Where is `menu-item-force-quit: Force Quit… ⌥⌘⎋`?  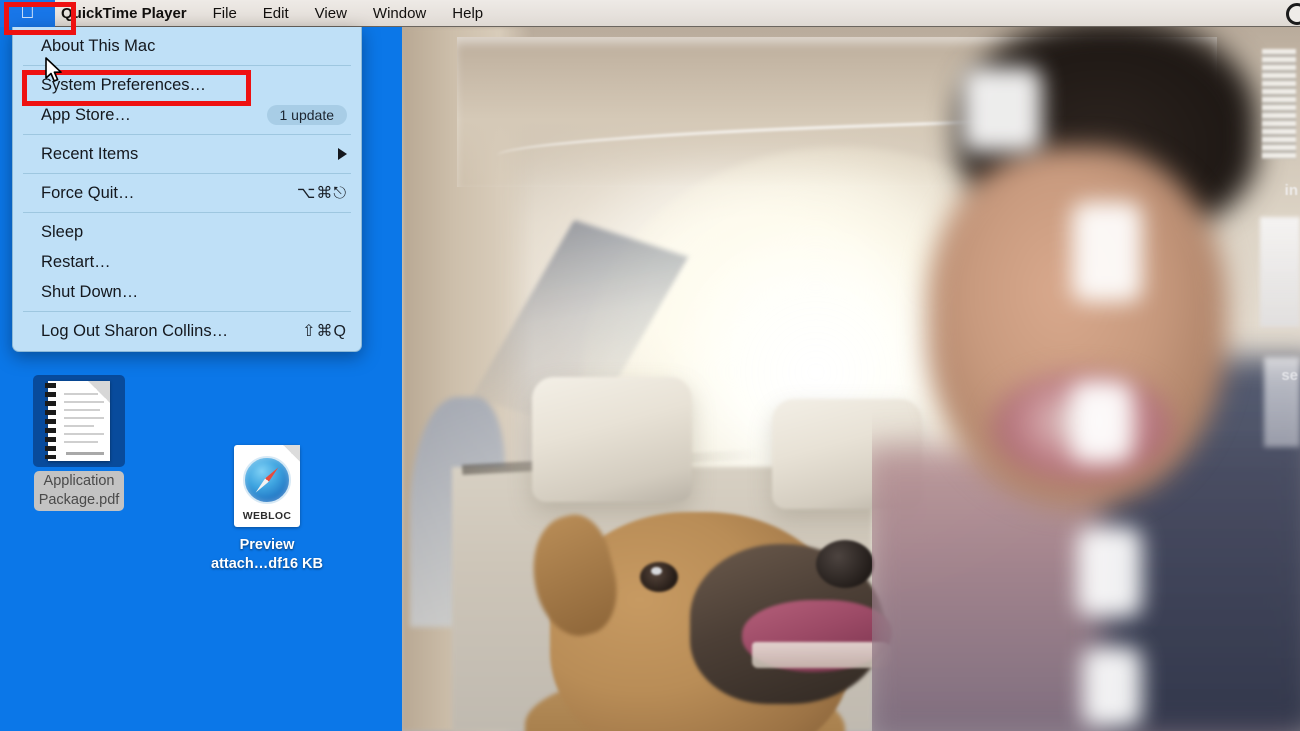 menu-item-force-quit: Force Quit… ⌥⌘⎋ is located at coordinates (187, 193).